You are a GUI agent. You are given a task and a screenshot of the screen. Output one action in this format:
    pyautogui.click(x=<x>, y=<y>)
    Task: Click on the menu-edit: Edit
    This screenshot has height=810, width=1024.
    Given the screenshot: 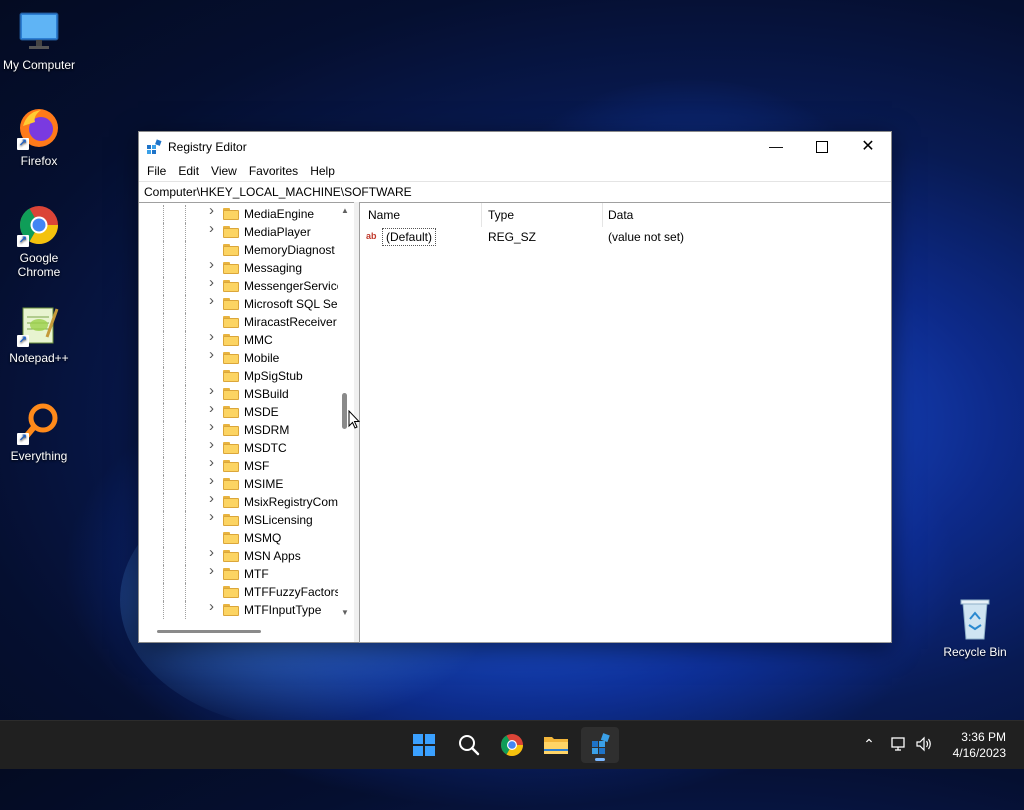 What is the action you would take?
    pyautogui.click(x=188, y=171)
    